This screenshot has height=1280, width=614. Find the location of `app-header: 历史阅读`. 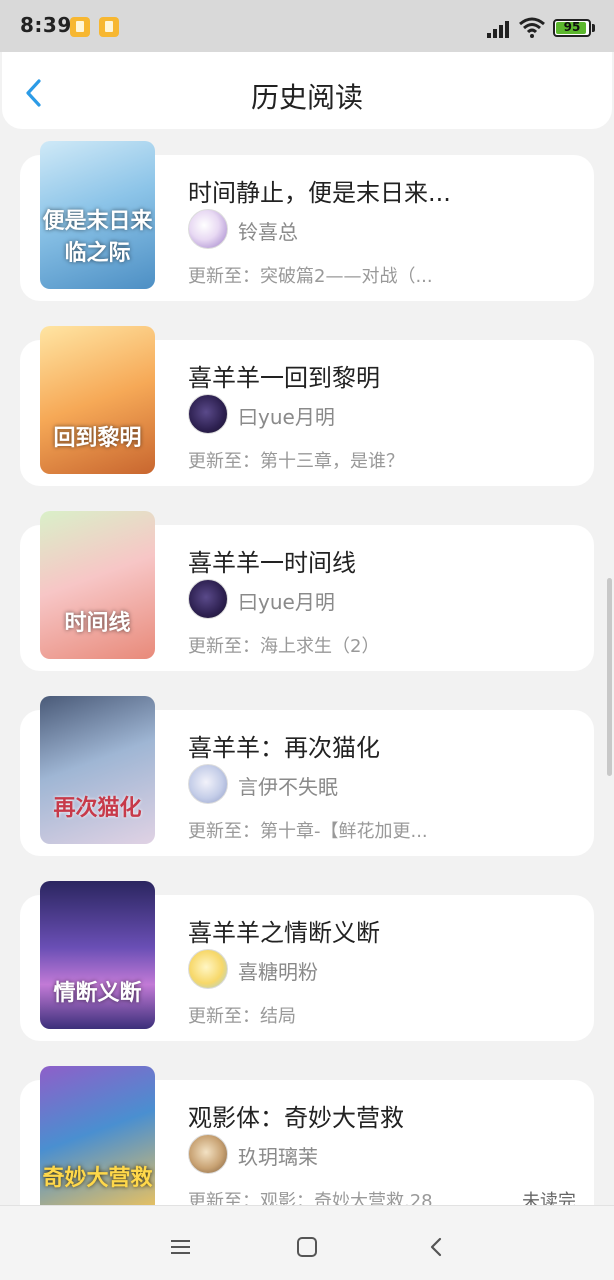

app-header: 历史阅读 is located at coordinates (307, 90).